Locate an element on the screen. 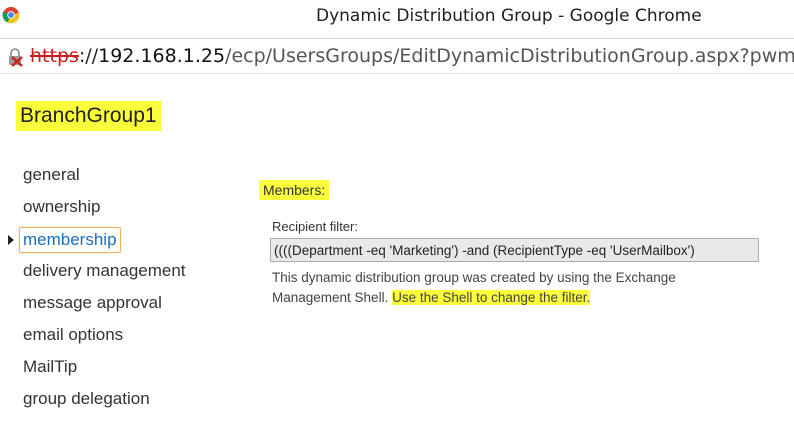  members-heading: Members: is located at coordinates (294, 190).